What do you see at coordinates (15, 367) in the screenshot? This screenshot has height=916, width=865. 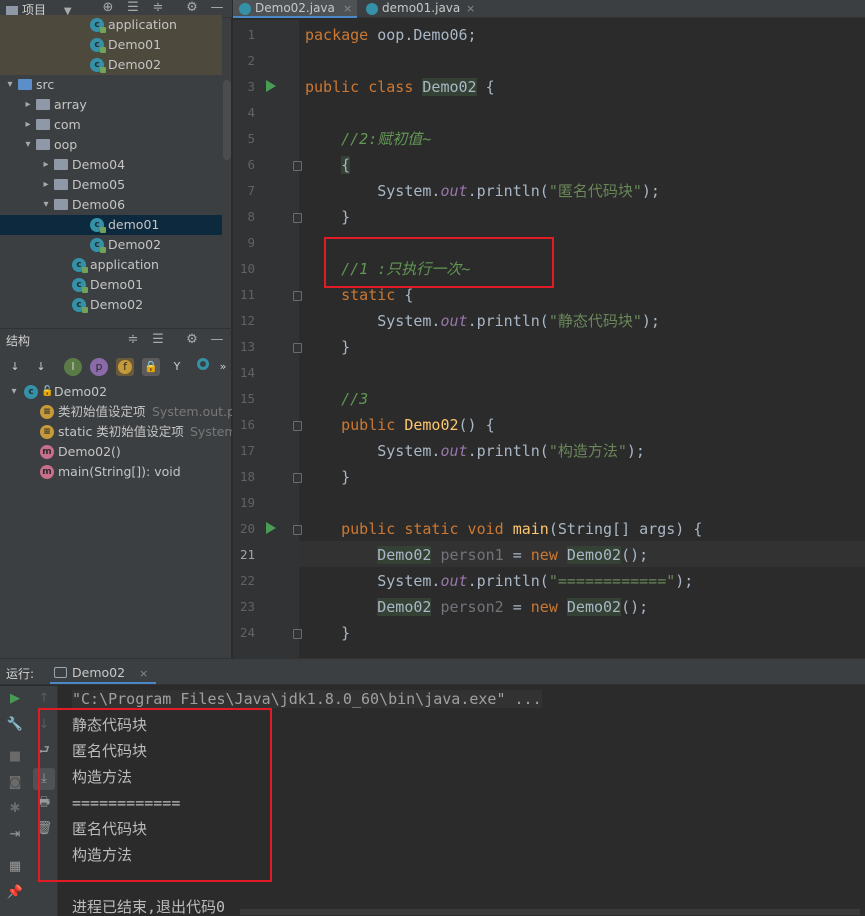 I see `sort-visibility-icon: ↓` at bounding box center [15, 367].